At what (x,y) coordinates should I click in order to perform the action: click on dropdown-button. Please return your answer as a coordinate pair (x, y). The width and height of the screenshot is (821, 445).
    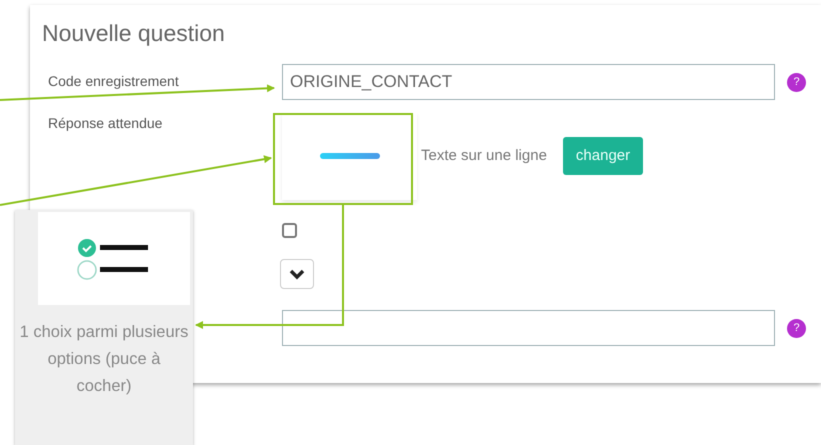
    Looking at the image, I should click on (297, 274).